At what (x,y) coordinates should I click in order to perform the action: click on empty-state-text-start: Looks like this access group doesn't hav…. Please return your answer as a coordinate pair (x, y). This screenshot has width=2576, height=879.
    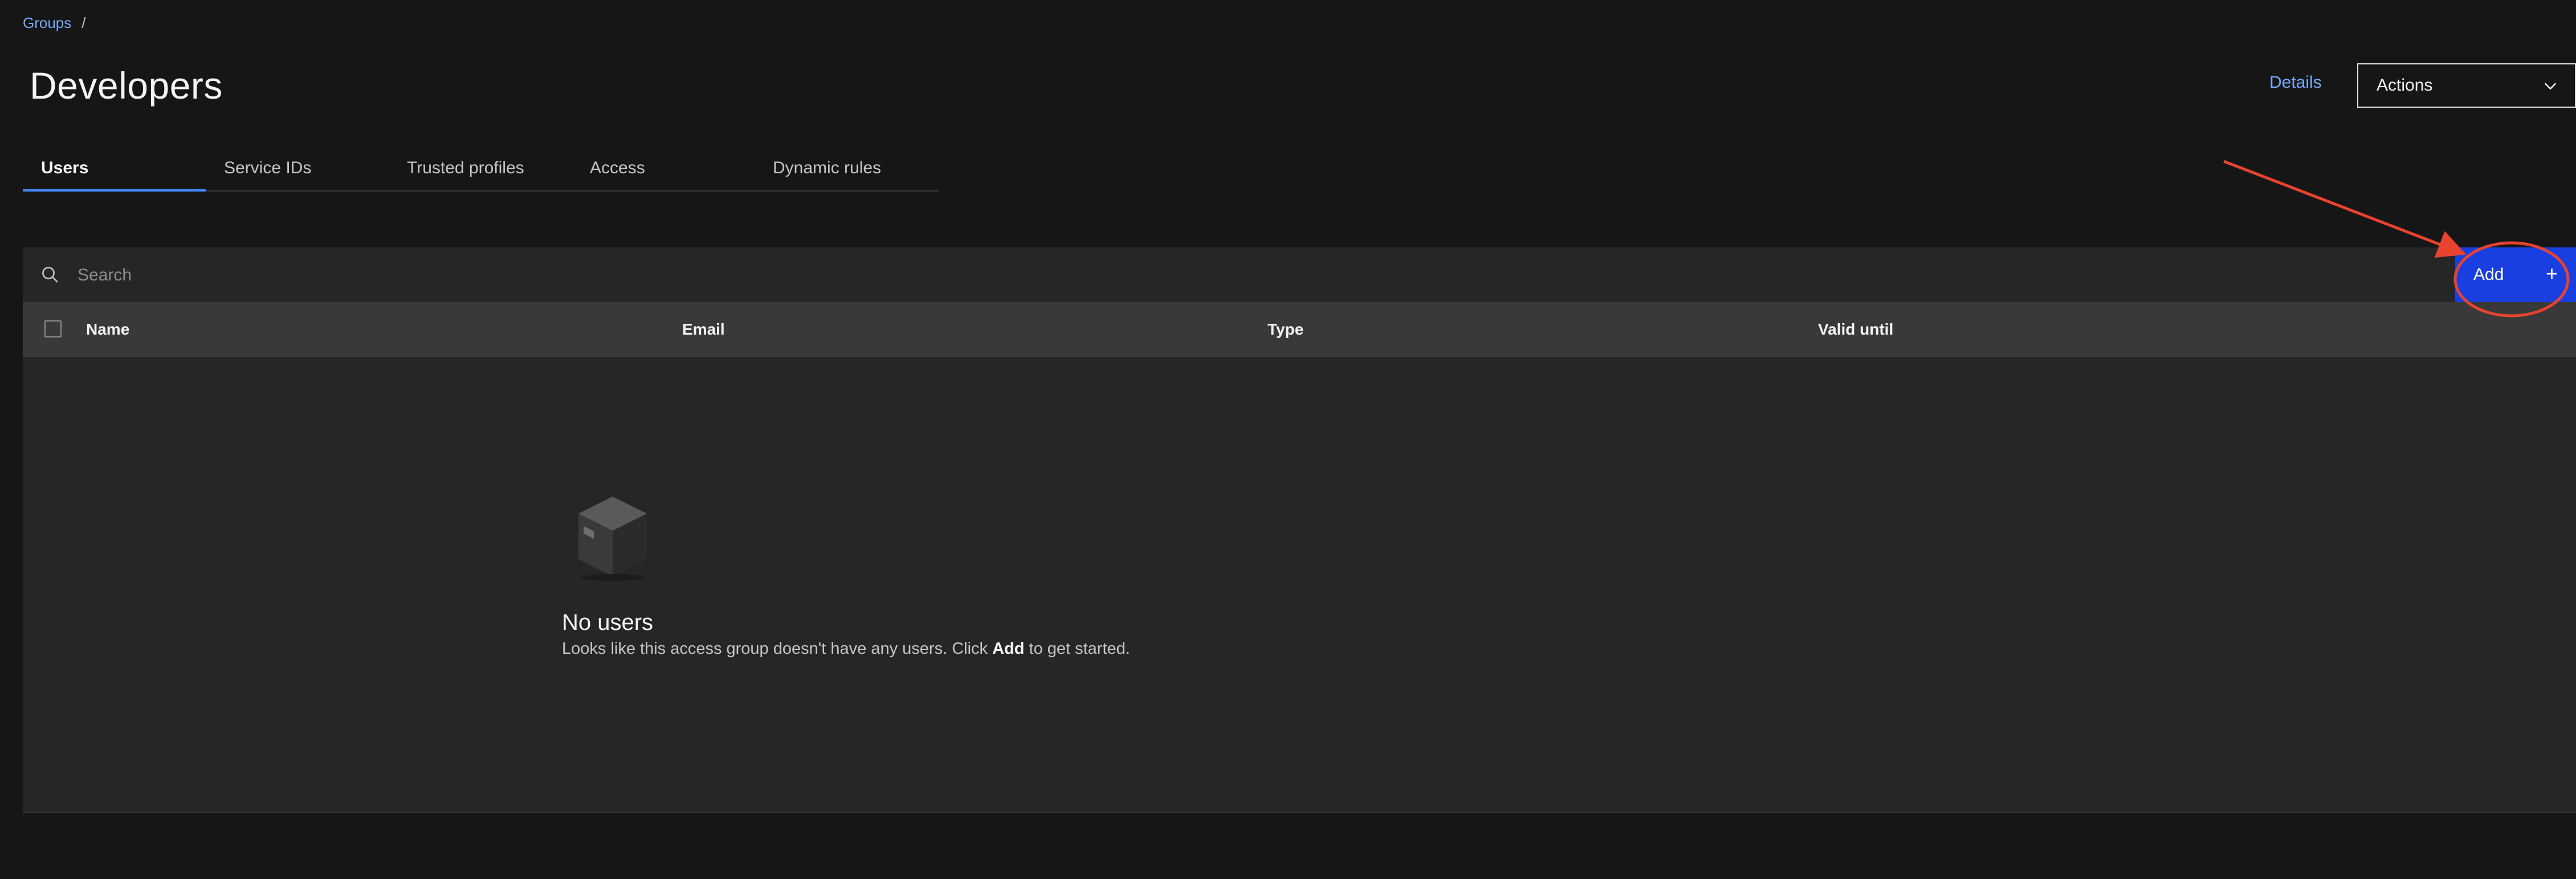
    Looking at the image, I should click on (777, 649).